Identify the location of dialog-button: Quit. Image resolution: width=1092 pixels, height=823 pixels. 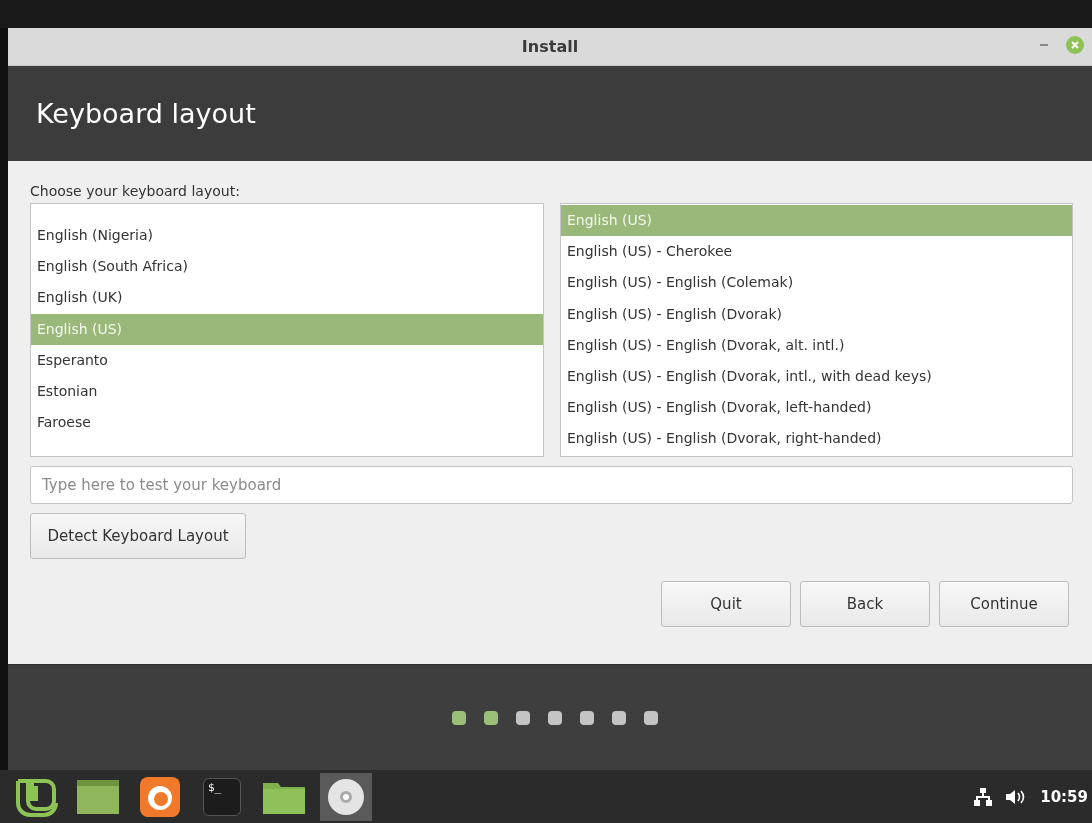
(726, 604).